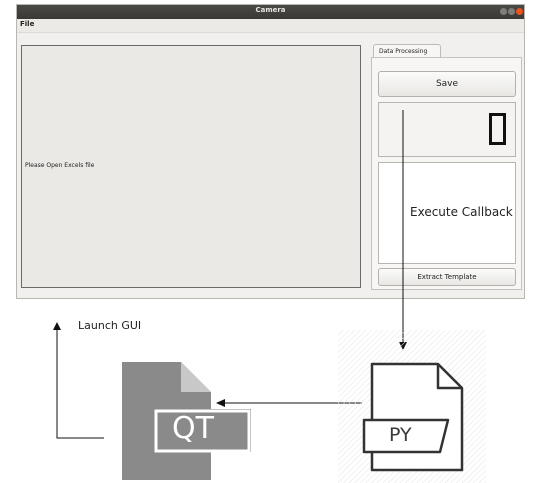  What do you see at coordinates (110, 325) in the screenshot?
I see `launch-gui-label: Launch GUI` at bounding box center [110, 325].